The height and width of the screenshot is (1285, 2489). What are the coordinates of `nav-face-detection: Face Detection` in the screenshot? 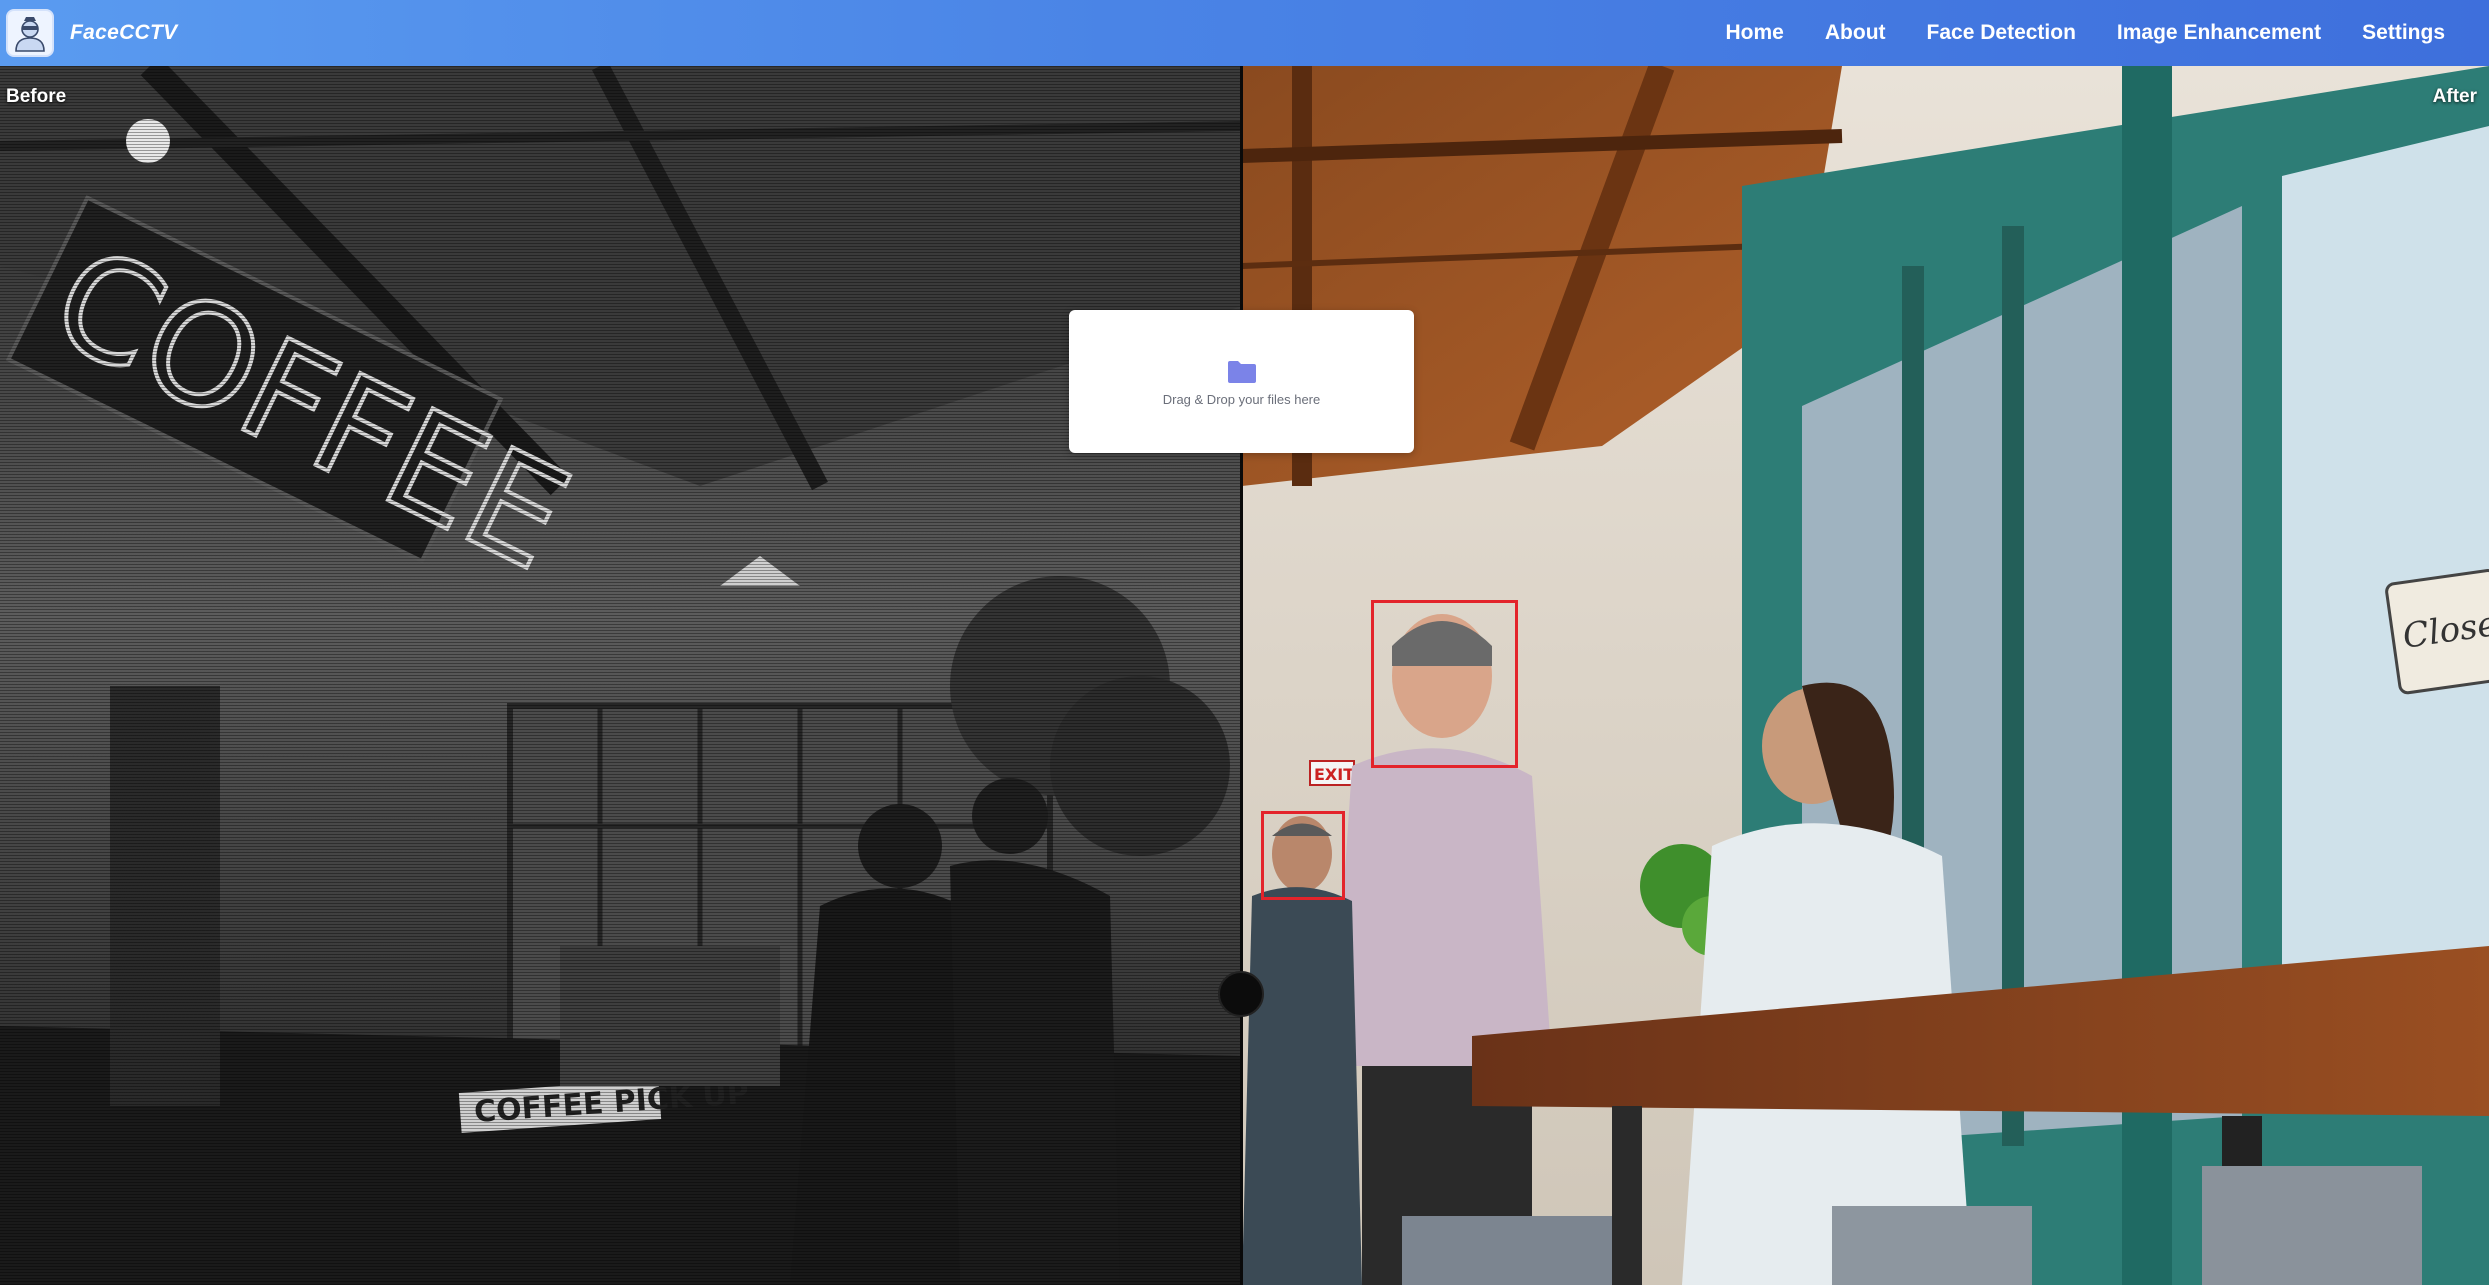 It's located at (2001, 33).